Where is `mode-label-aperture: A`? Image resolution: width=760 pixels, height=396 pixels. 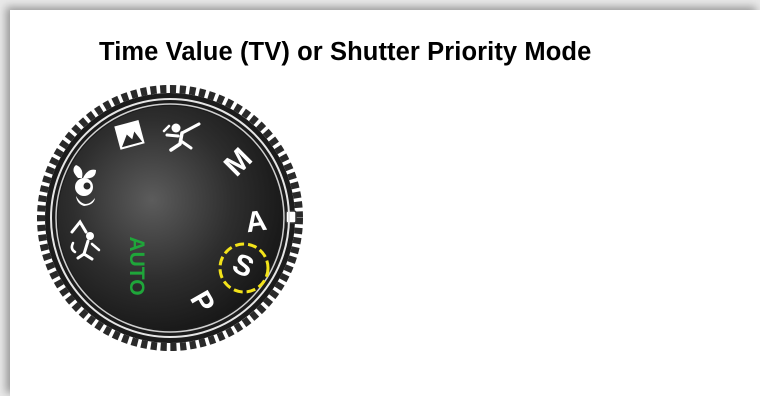 mode-label-aperture: A is located at coordinates (256, 222).